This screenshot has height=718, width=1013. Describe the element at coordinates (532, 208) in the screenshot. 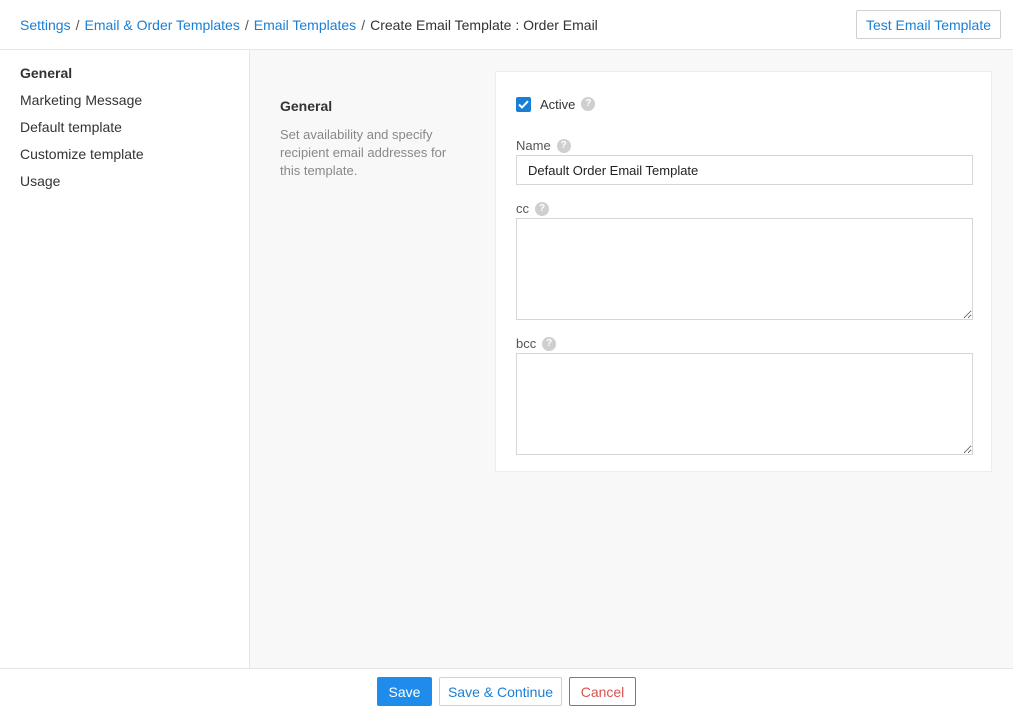

I see `cc-label-row: cc ?` at that location.